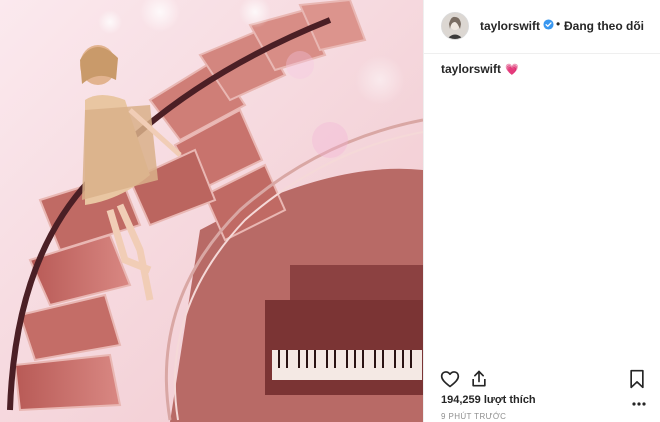  I want to click on post-header: taylorswift • Đang theo dõi, so click(542, 27).